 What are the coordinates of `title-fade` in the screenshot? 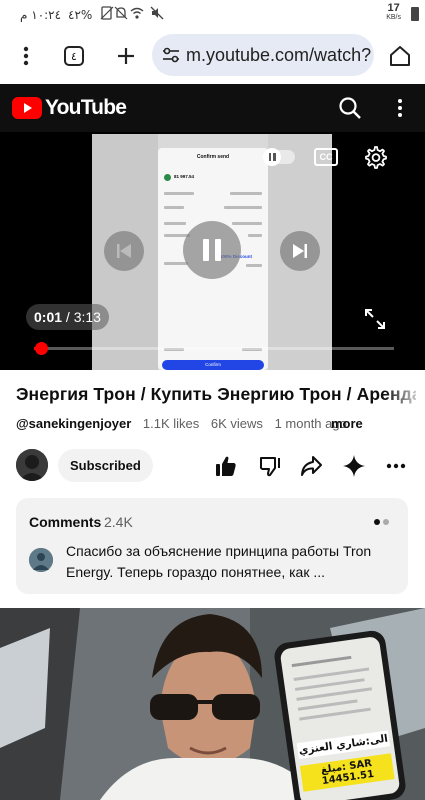 It's located at (405, 393).